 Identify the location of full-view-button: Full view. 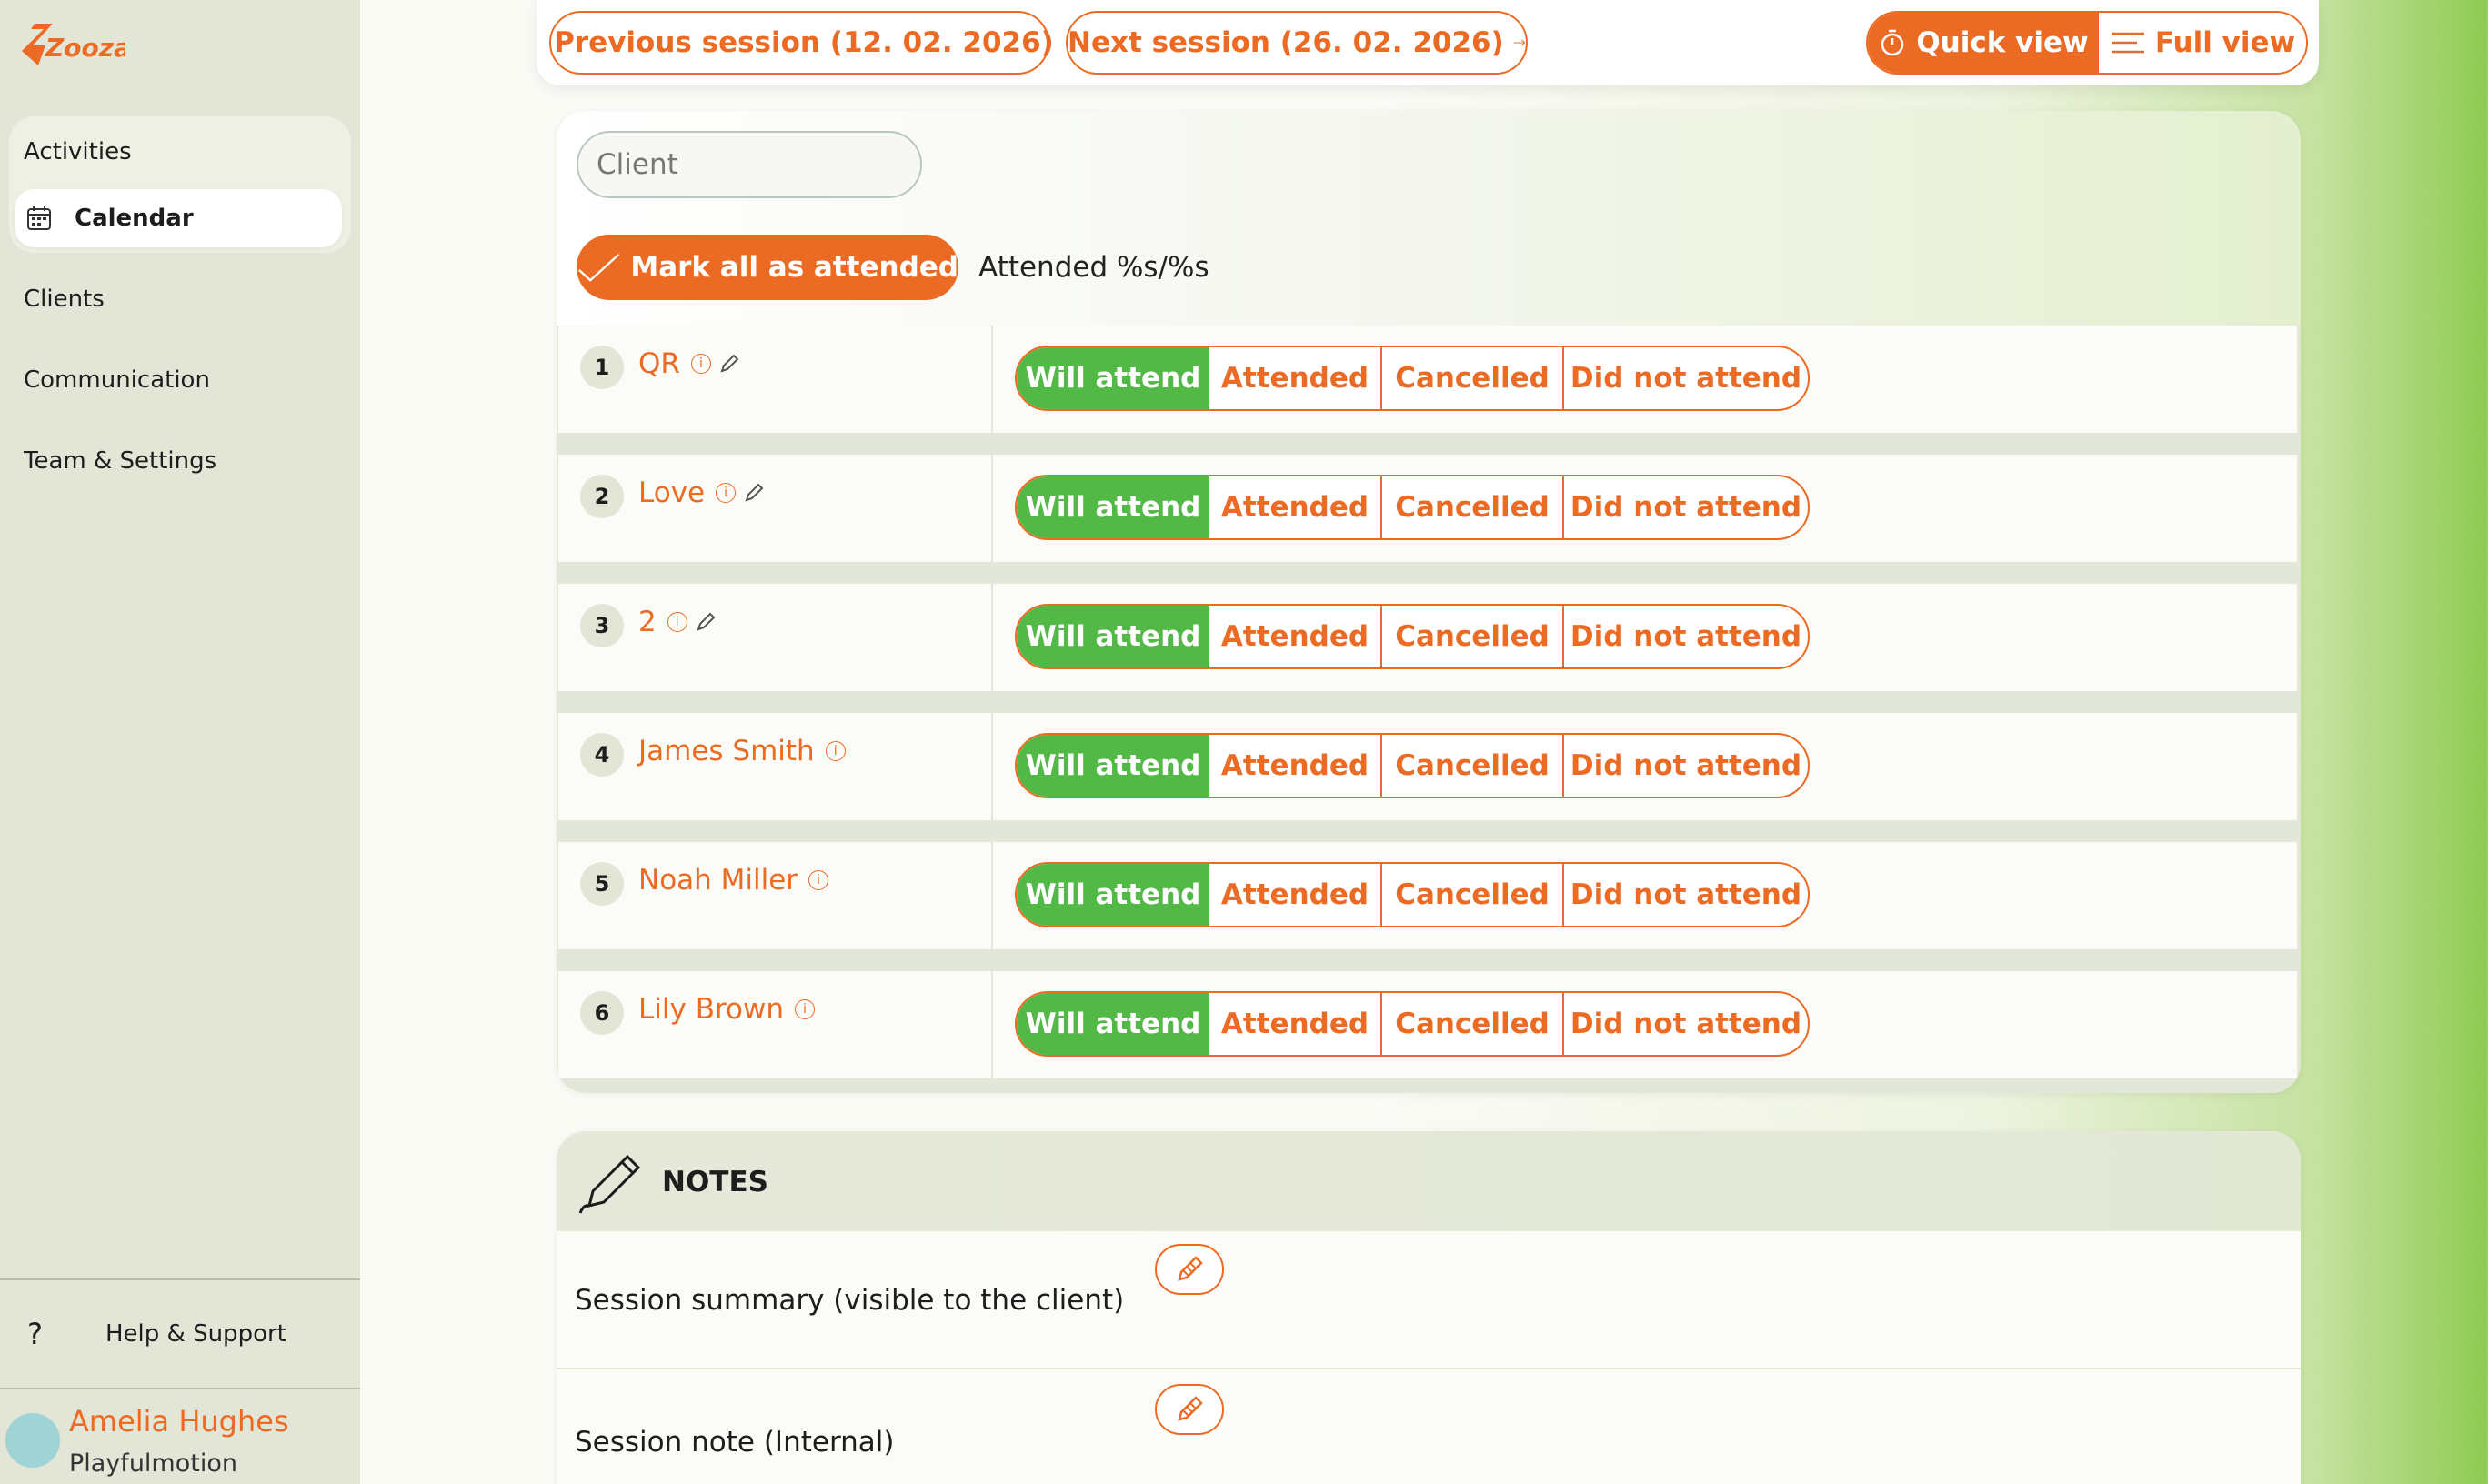
(2202, 43).